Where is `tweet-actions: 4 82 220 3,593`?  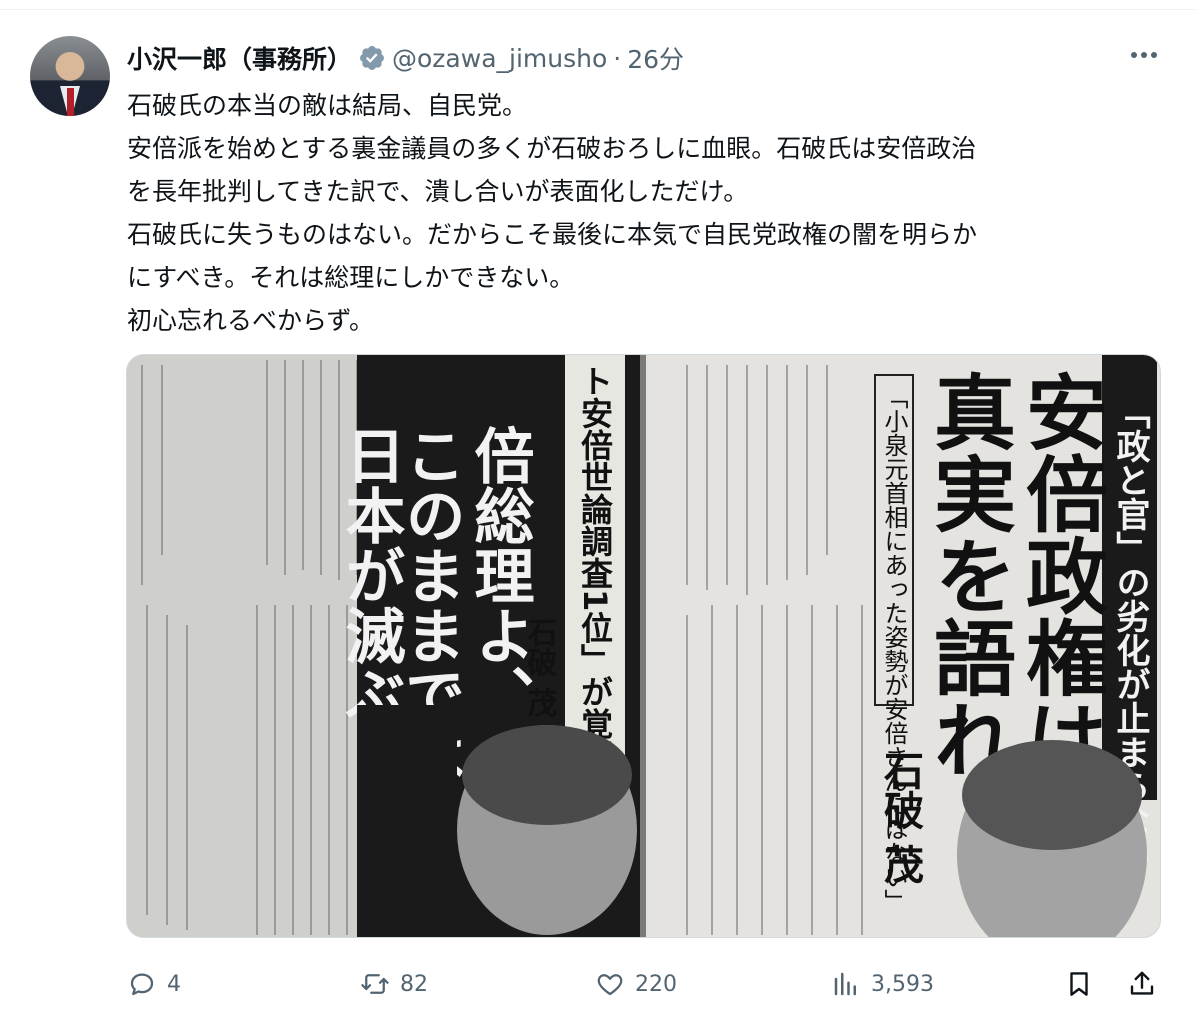 tweet-actions: 4 82 220 3,593 is located at coordinates (647, 984).